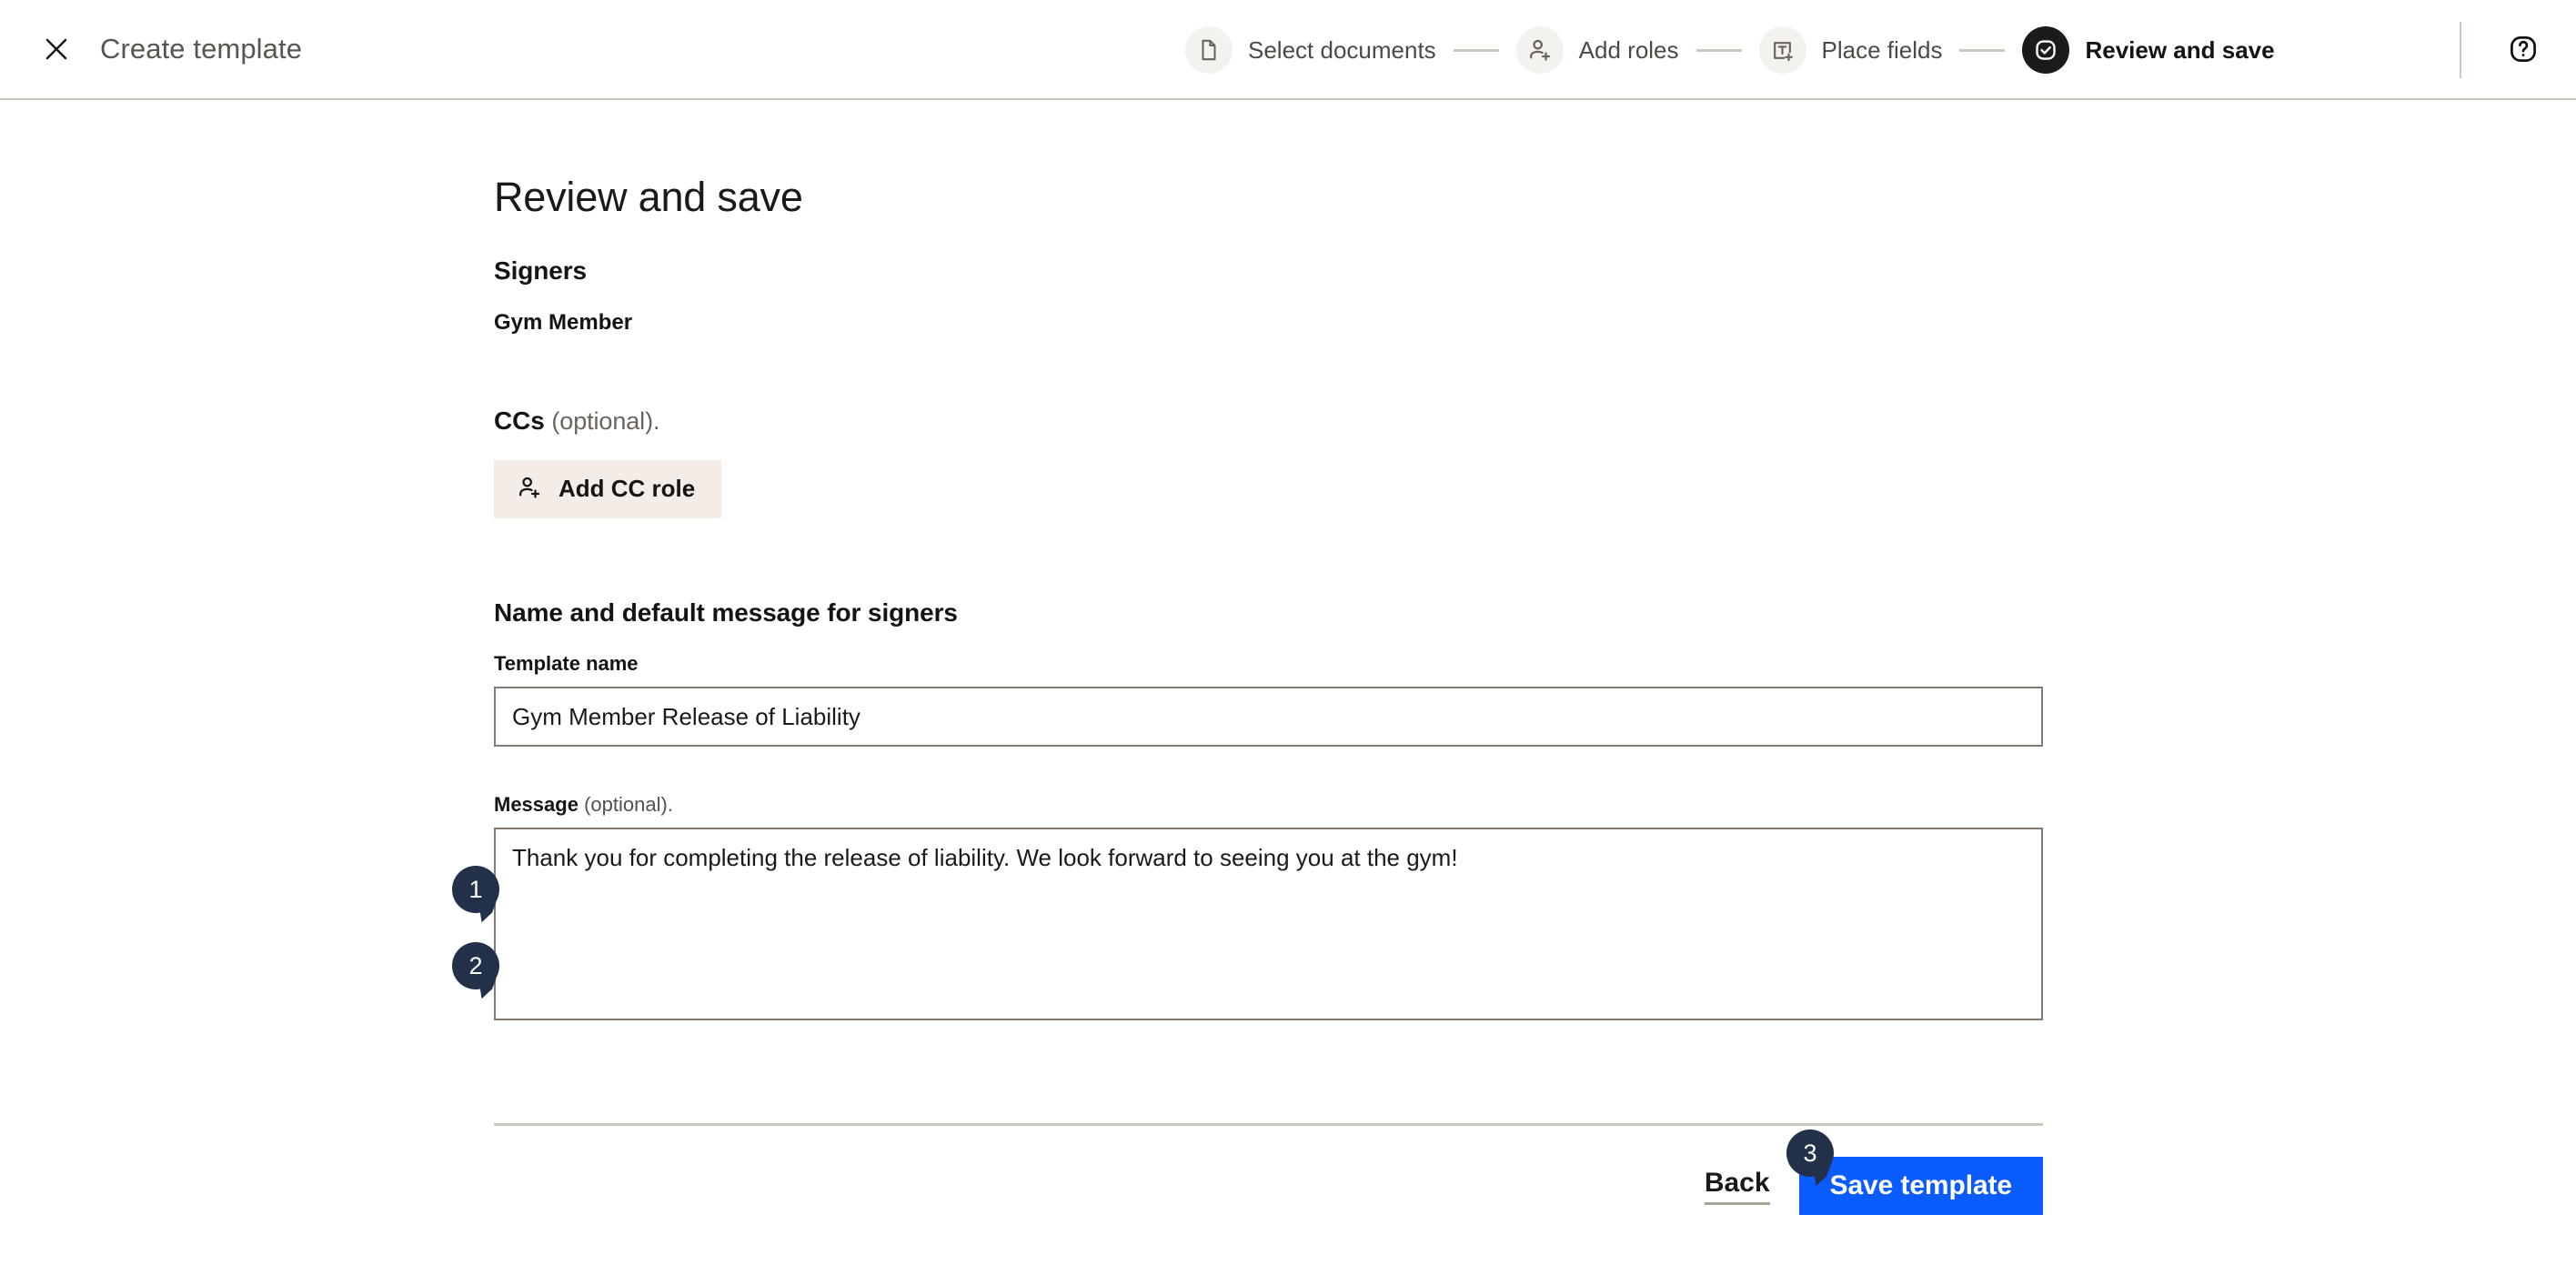  What do you see at coordinates (201, 49) in the screenshot?
I see `app-title: Create template` at bounding box center [201, 49].